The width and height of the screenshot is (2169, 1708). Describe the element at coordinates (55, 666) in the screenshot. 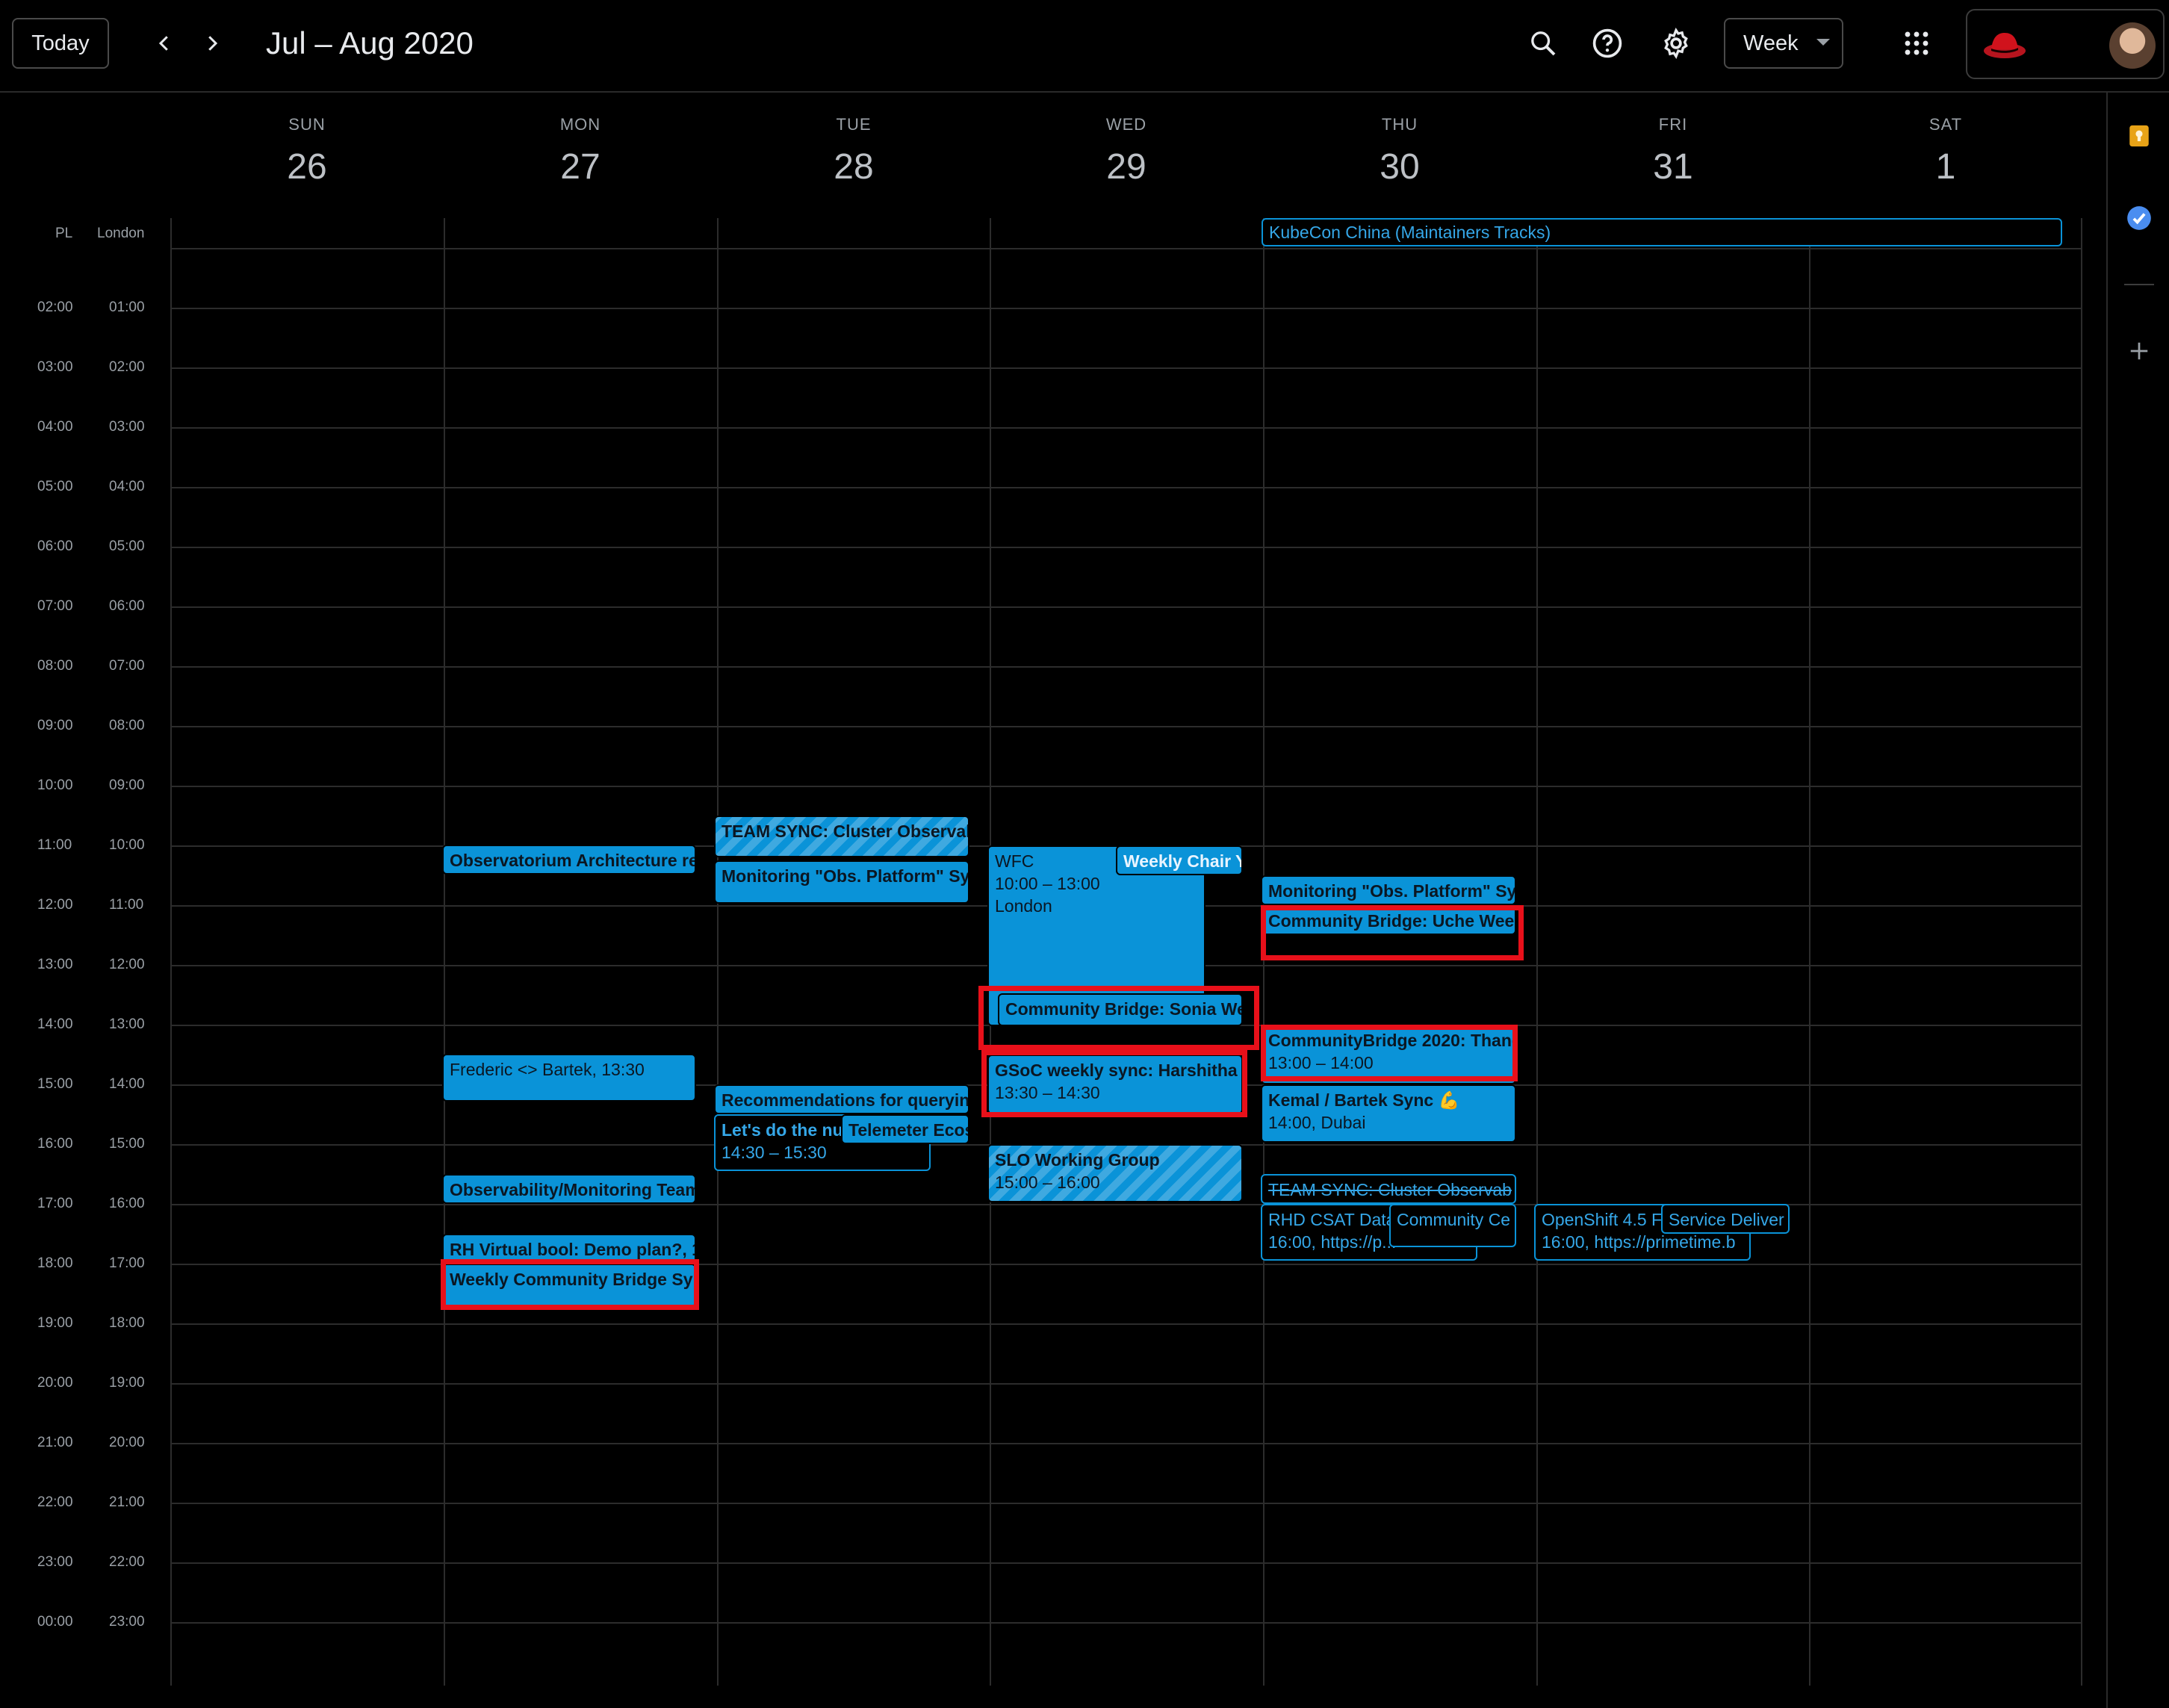

I see `time-label-primary: 08:00` at that location.